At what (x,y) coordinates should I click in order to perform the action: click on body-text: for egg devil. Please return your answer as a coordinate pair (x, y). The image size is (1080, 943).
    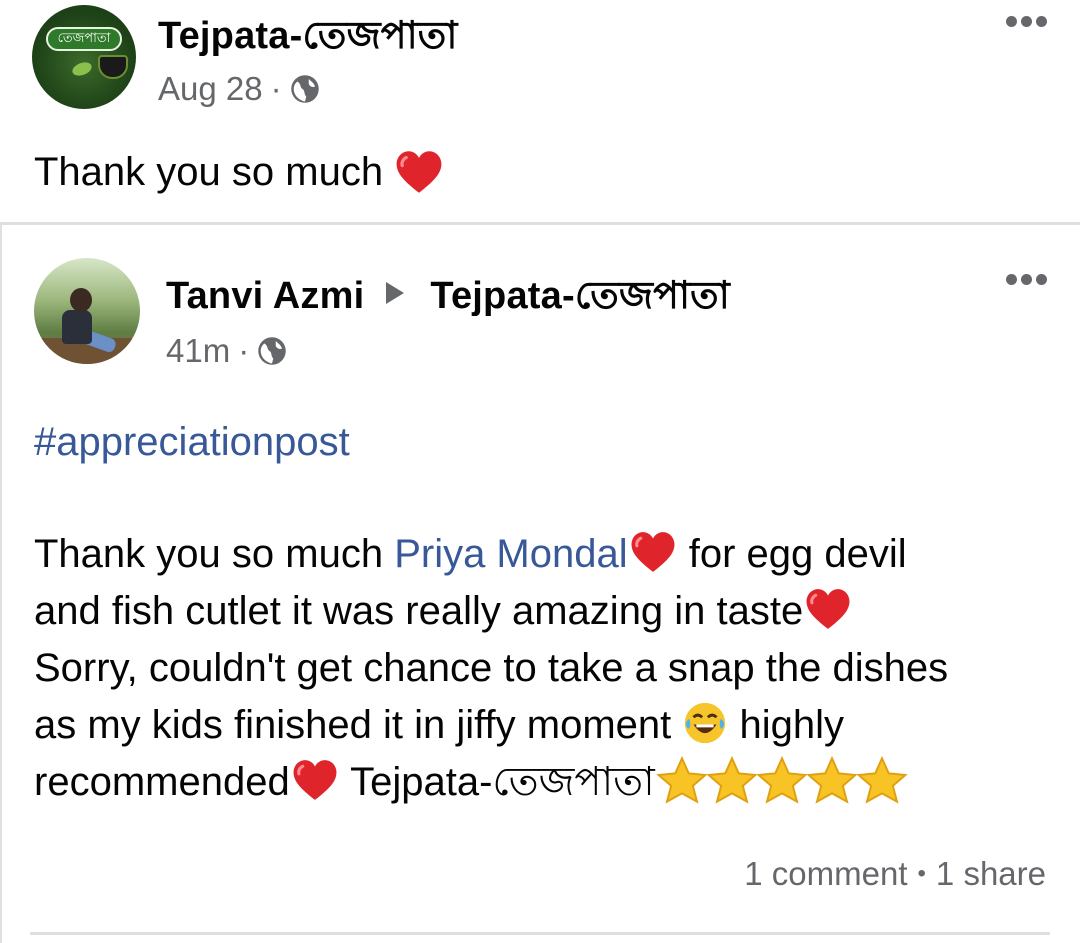
    Looking at the image, I should click on (792, 554).